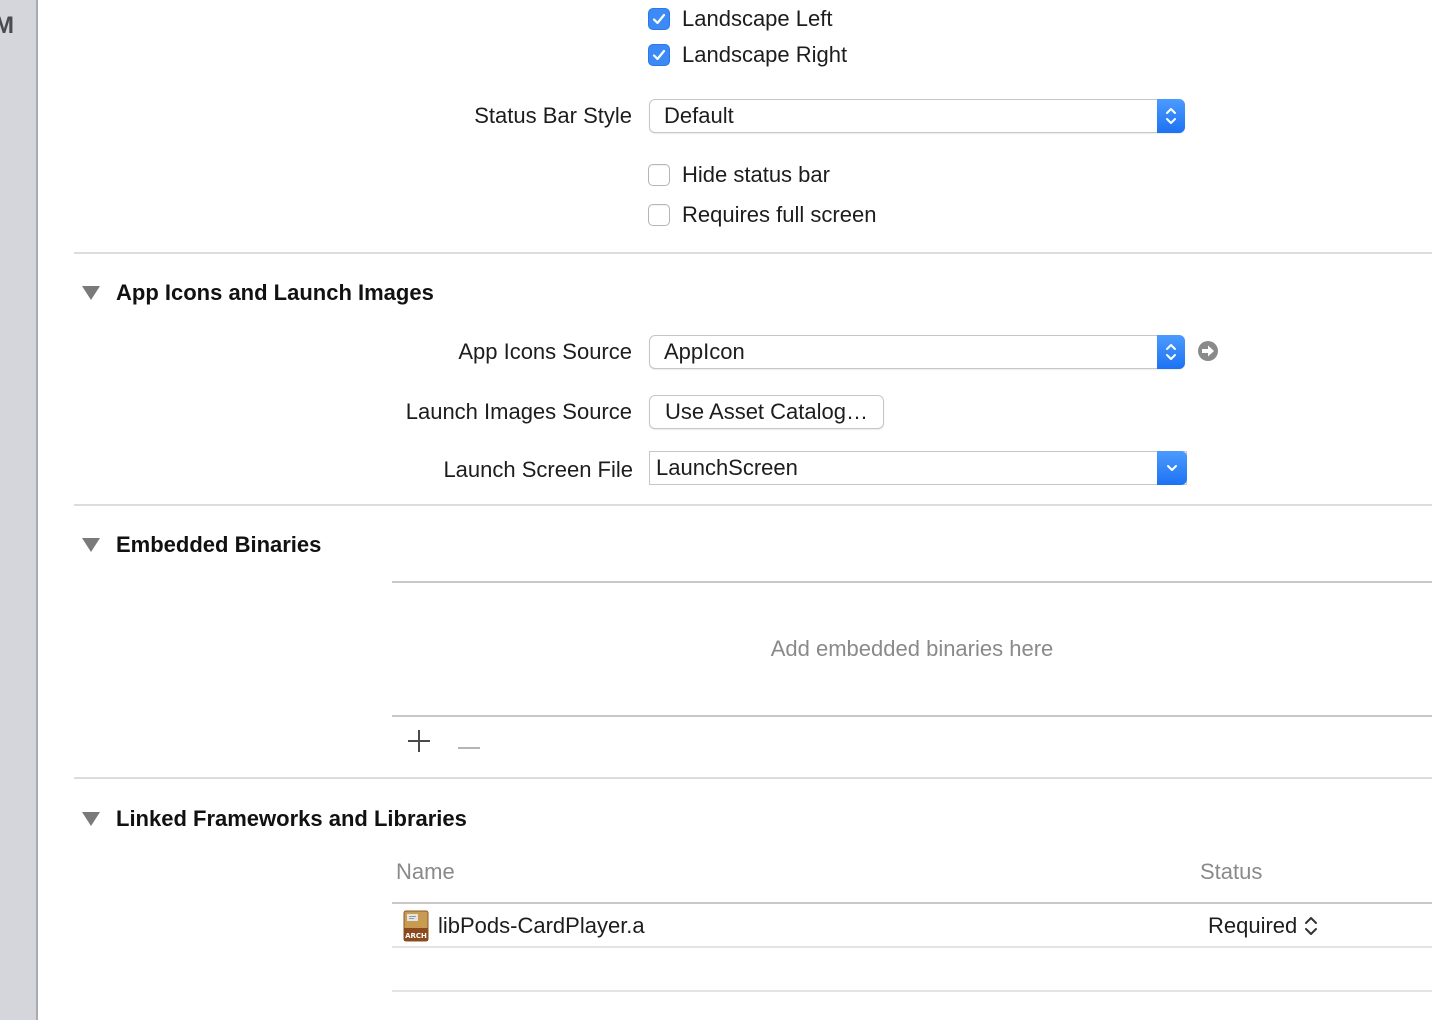 This screenshot has height=1020, width=1432. What do you see at coordinates (538, 469) in the screenshot?
I see `launch-screen-file-label: Launch Screen File` at bounding box center [538, 469].